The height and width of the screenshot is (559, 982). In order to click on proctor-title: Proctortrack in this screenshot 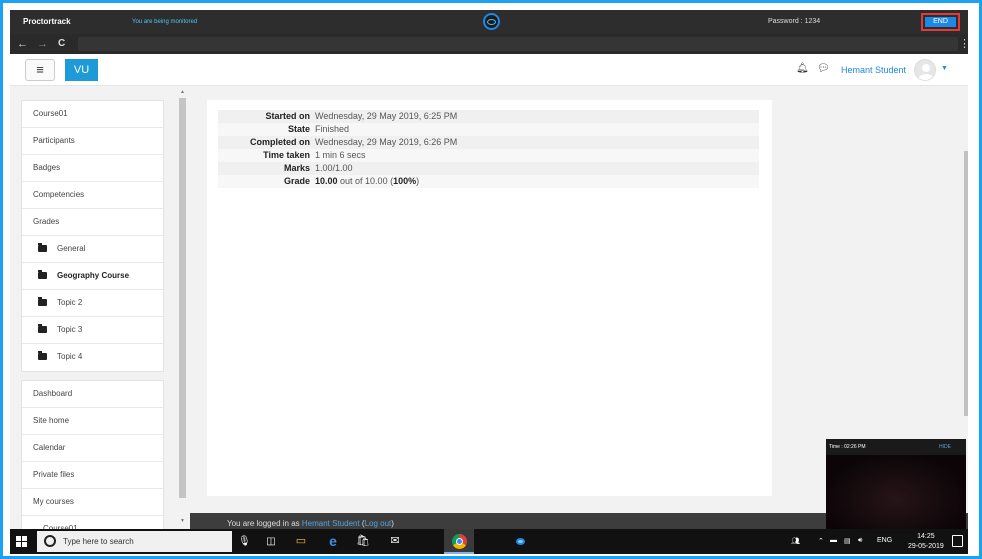, I will do `click(47, 21)`.